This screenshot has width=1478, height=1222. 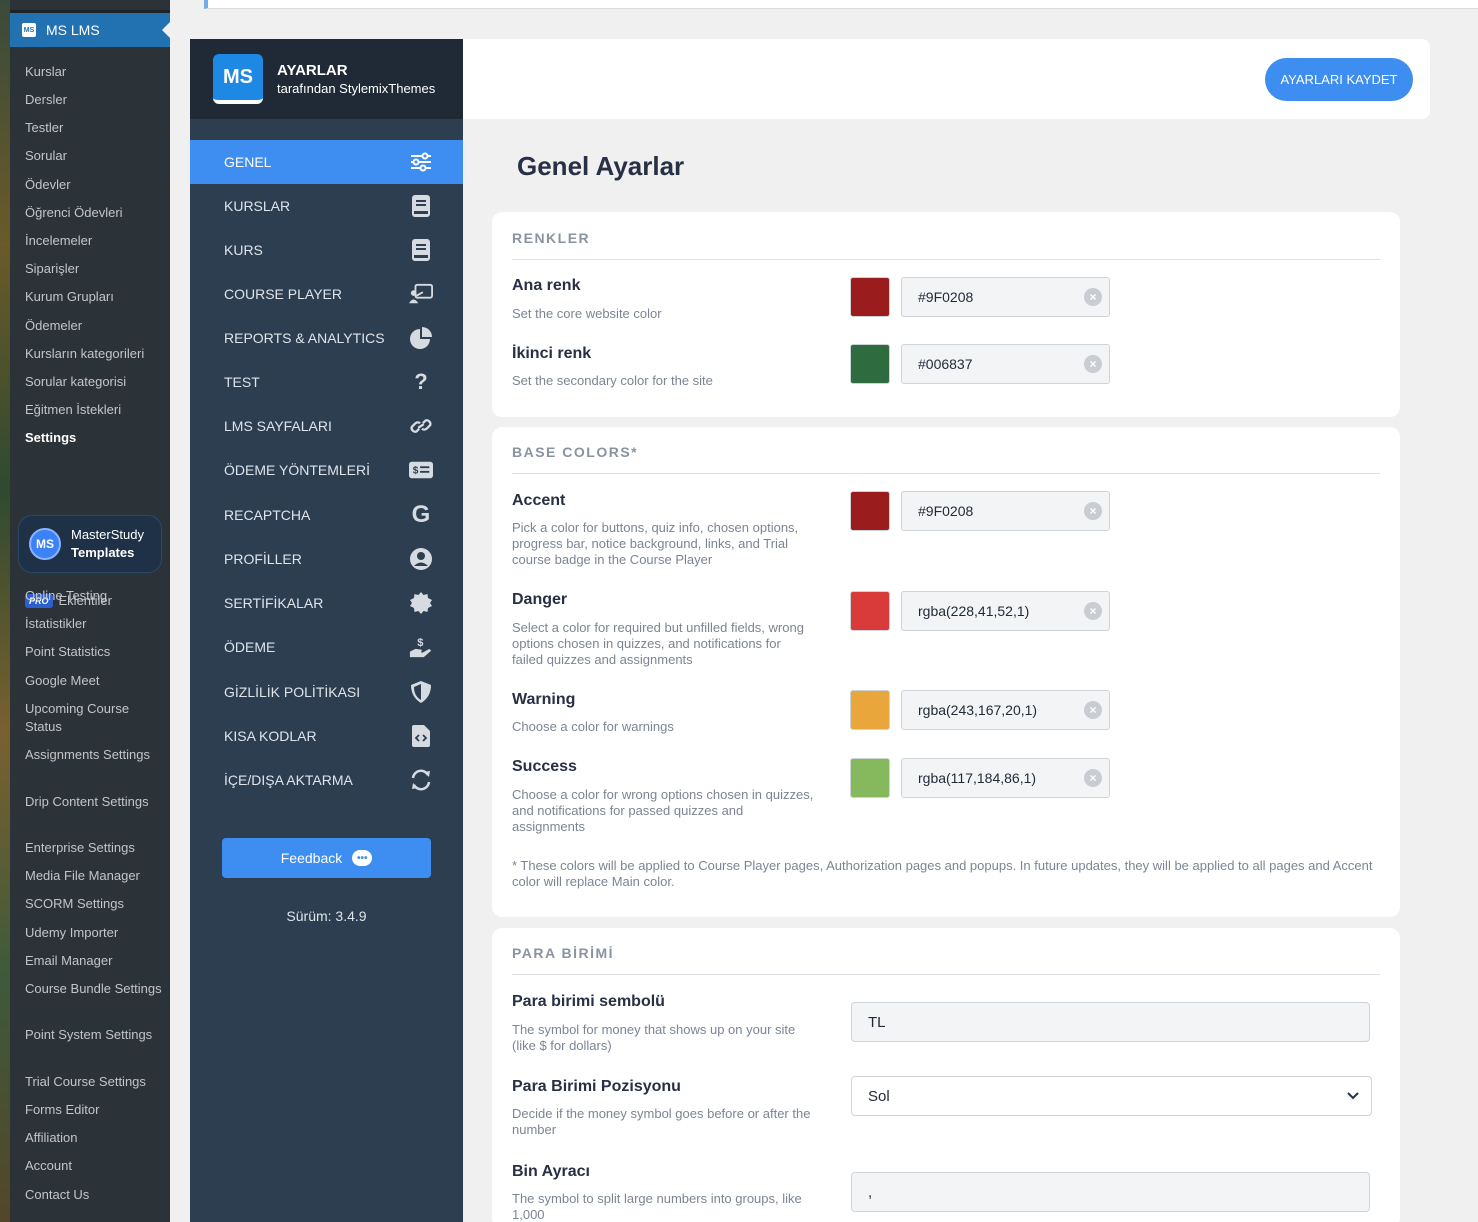 I want to click on wp-submenu-item: Media File Manager, so click(x=95, y=876).